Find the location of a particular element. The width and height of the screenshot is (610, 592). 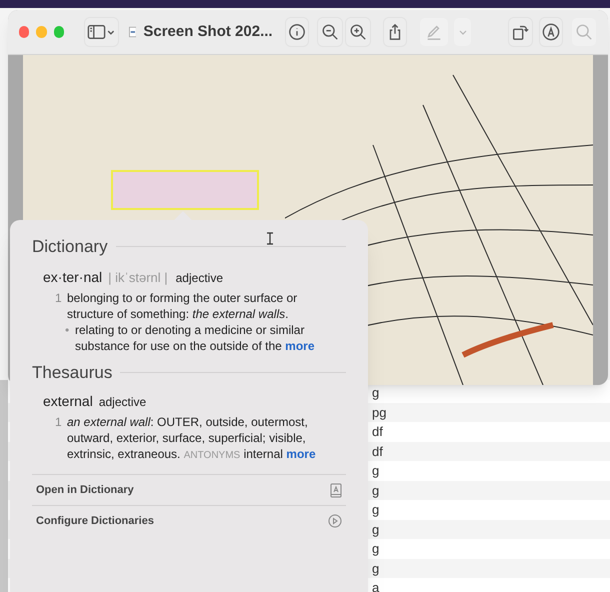

definition-text: belonging to or forming the outer surface or structure of something: the external walls. is located at coordinates (182, 306).